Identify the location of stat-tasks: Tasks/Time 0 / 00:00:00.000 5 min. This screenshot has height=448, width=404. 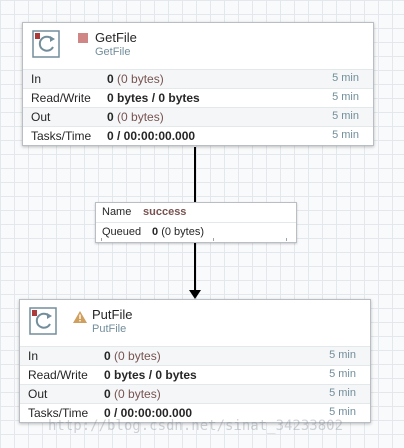
(198, 136).